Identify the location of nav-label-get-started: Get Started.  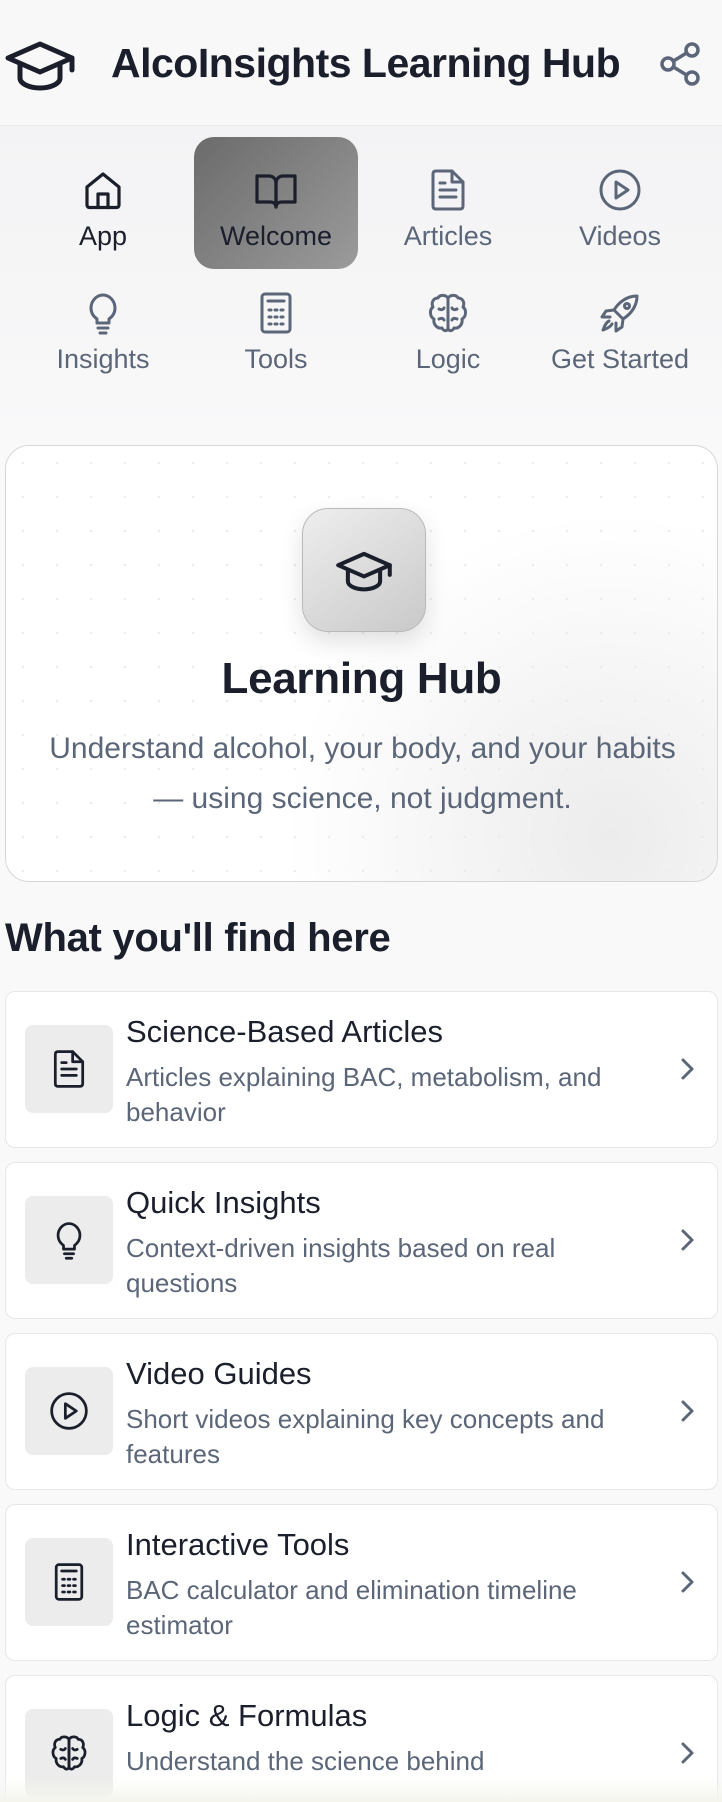
(620, 359).